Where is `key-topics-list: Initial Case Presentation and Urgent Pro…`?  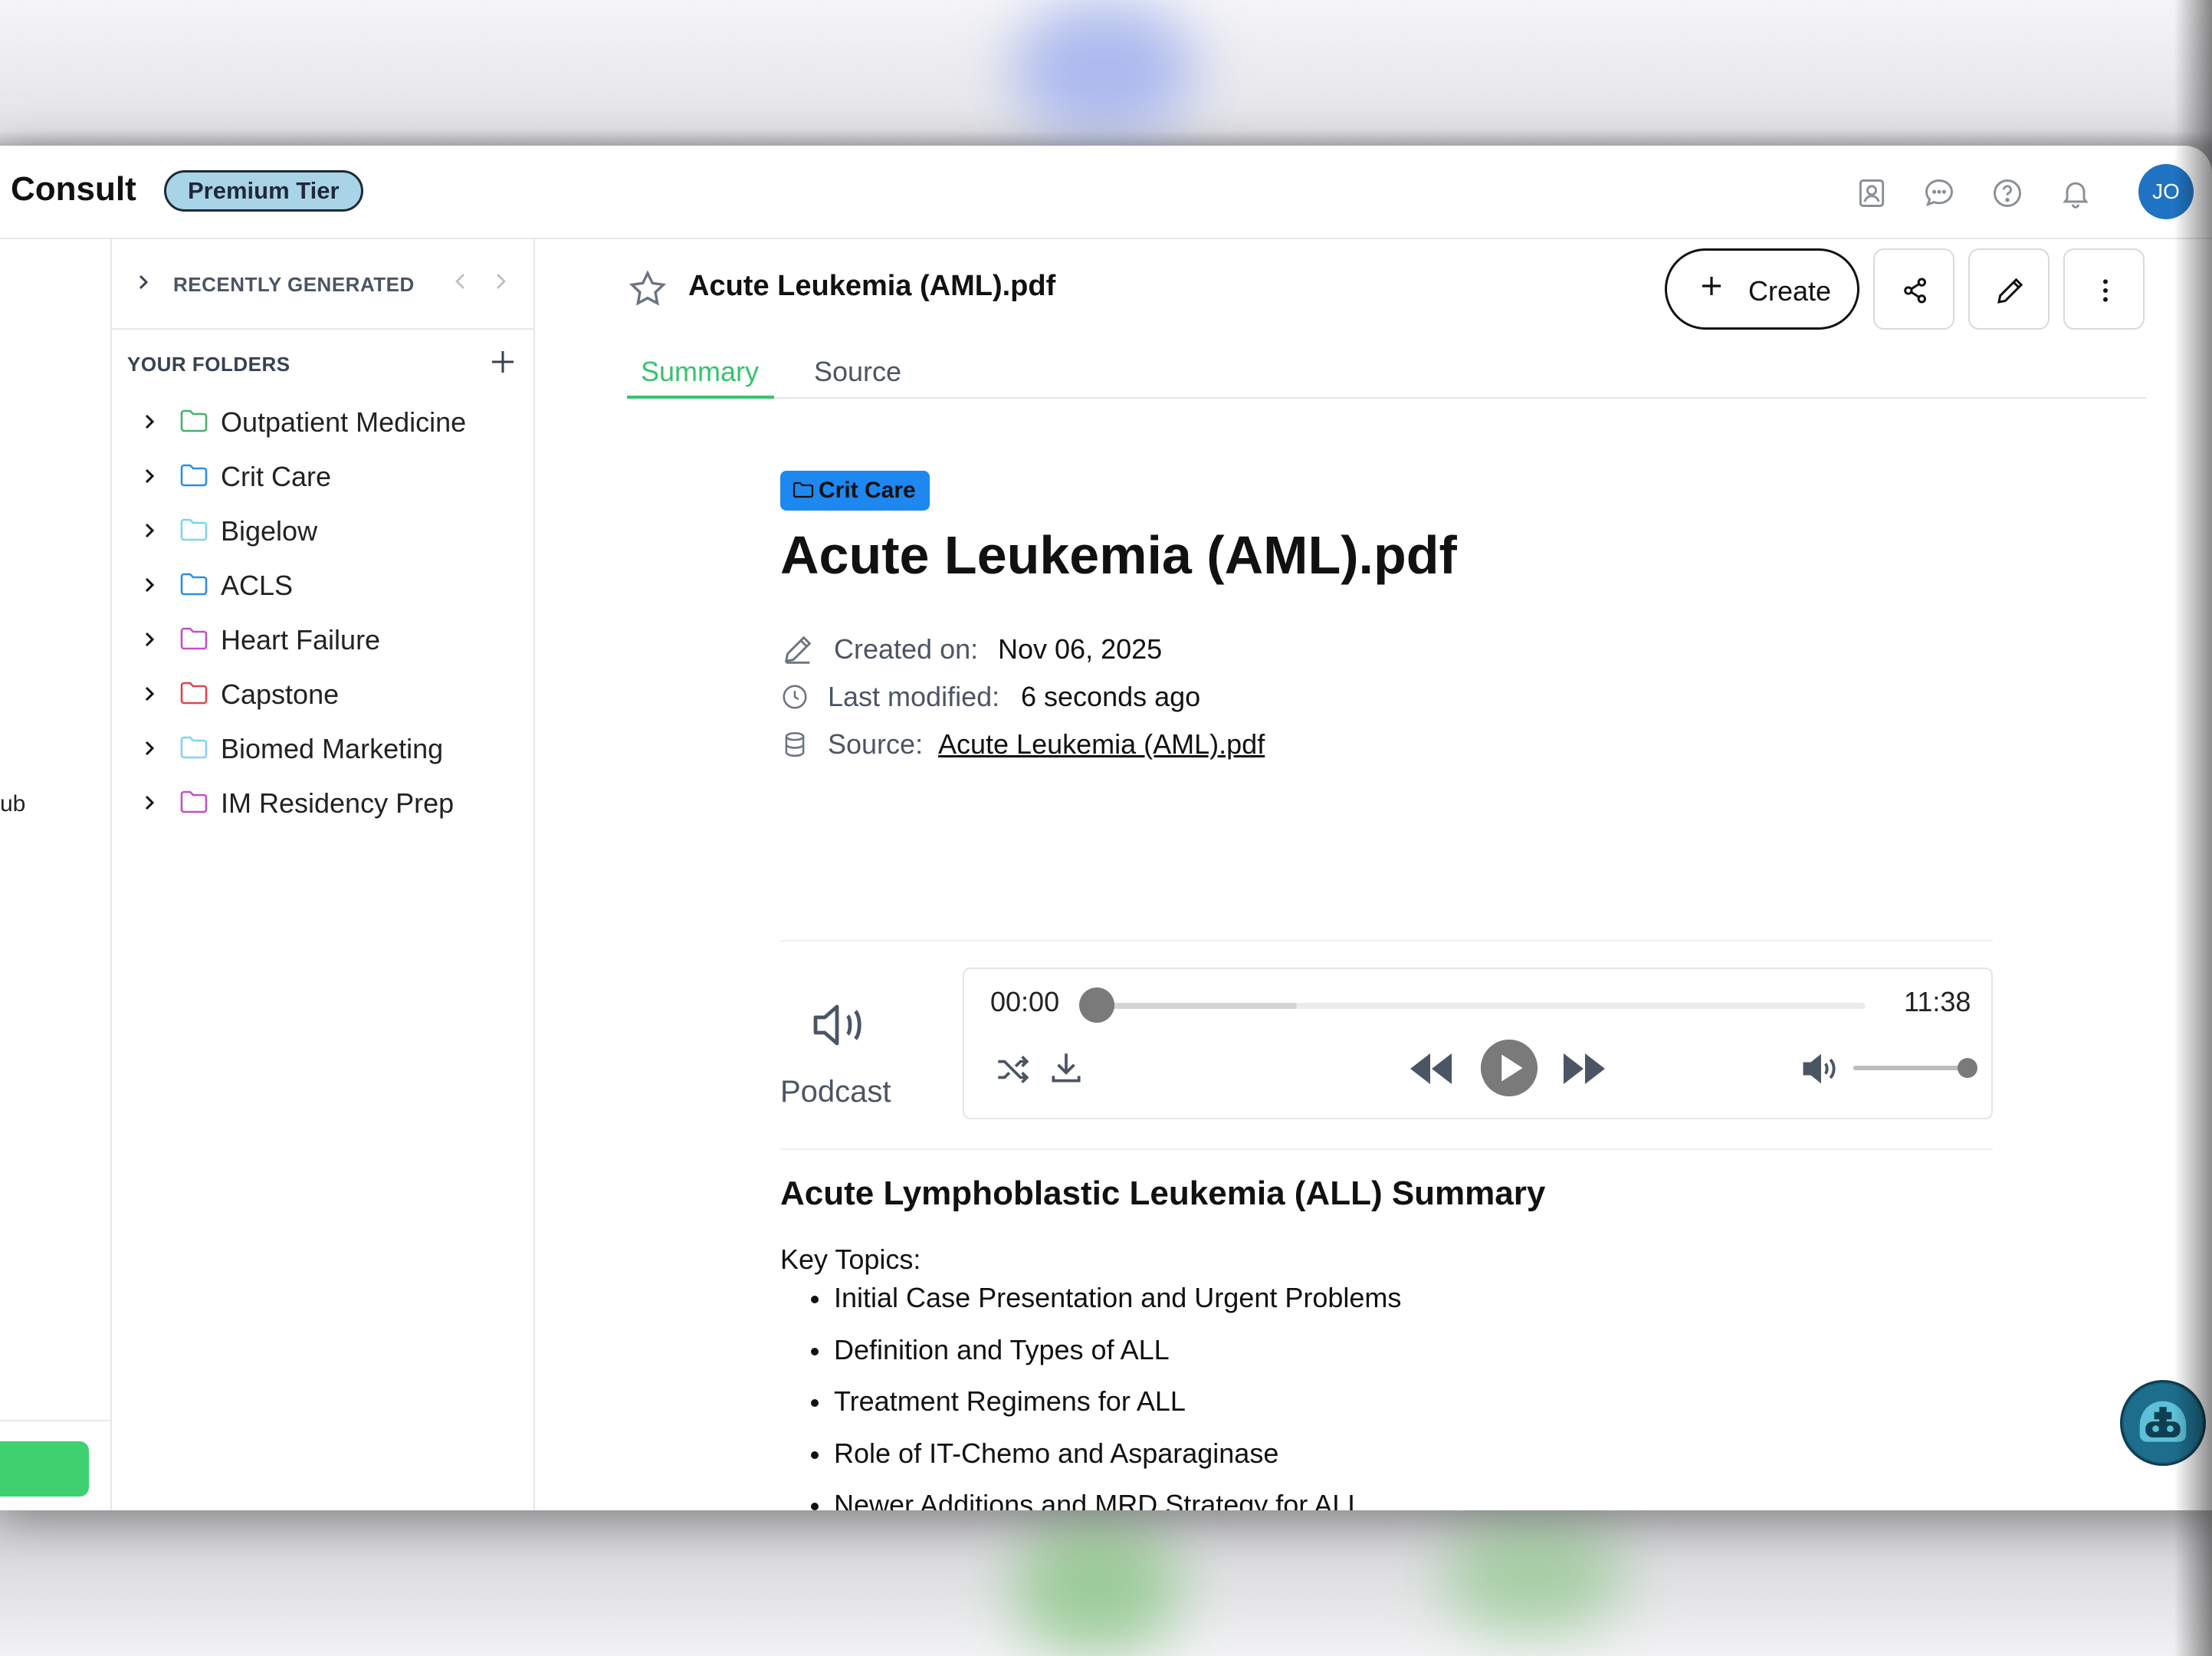 key-topics-list: Initial Case Presentation and Urgent Pro… is located at coordinates (1106, 1396).